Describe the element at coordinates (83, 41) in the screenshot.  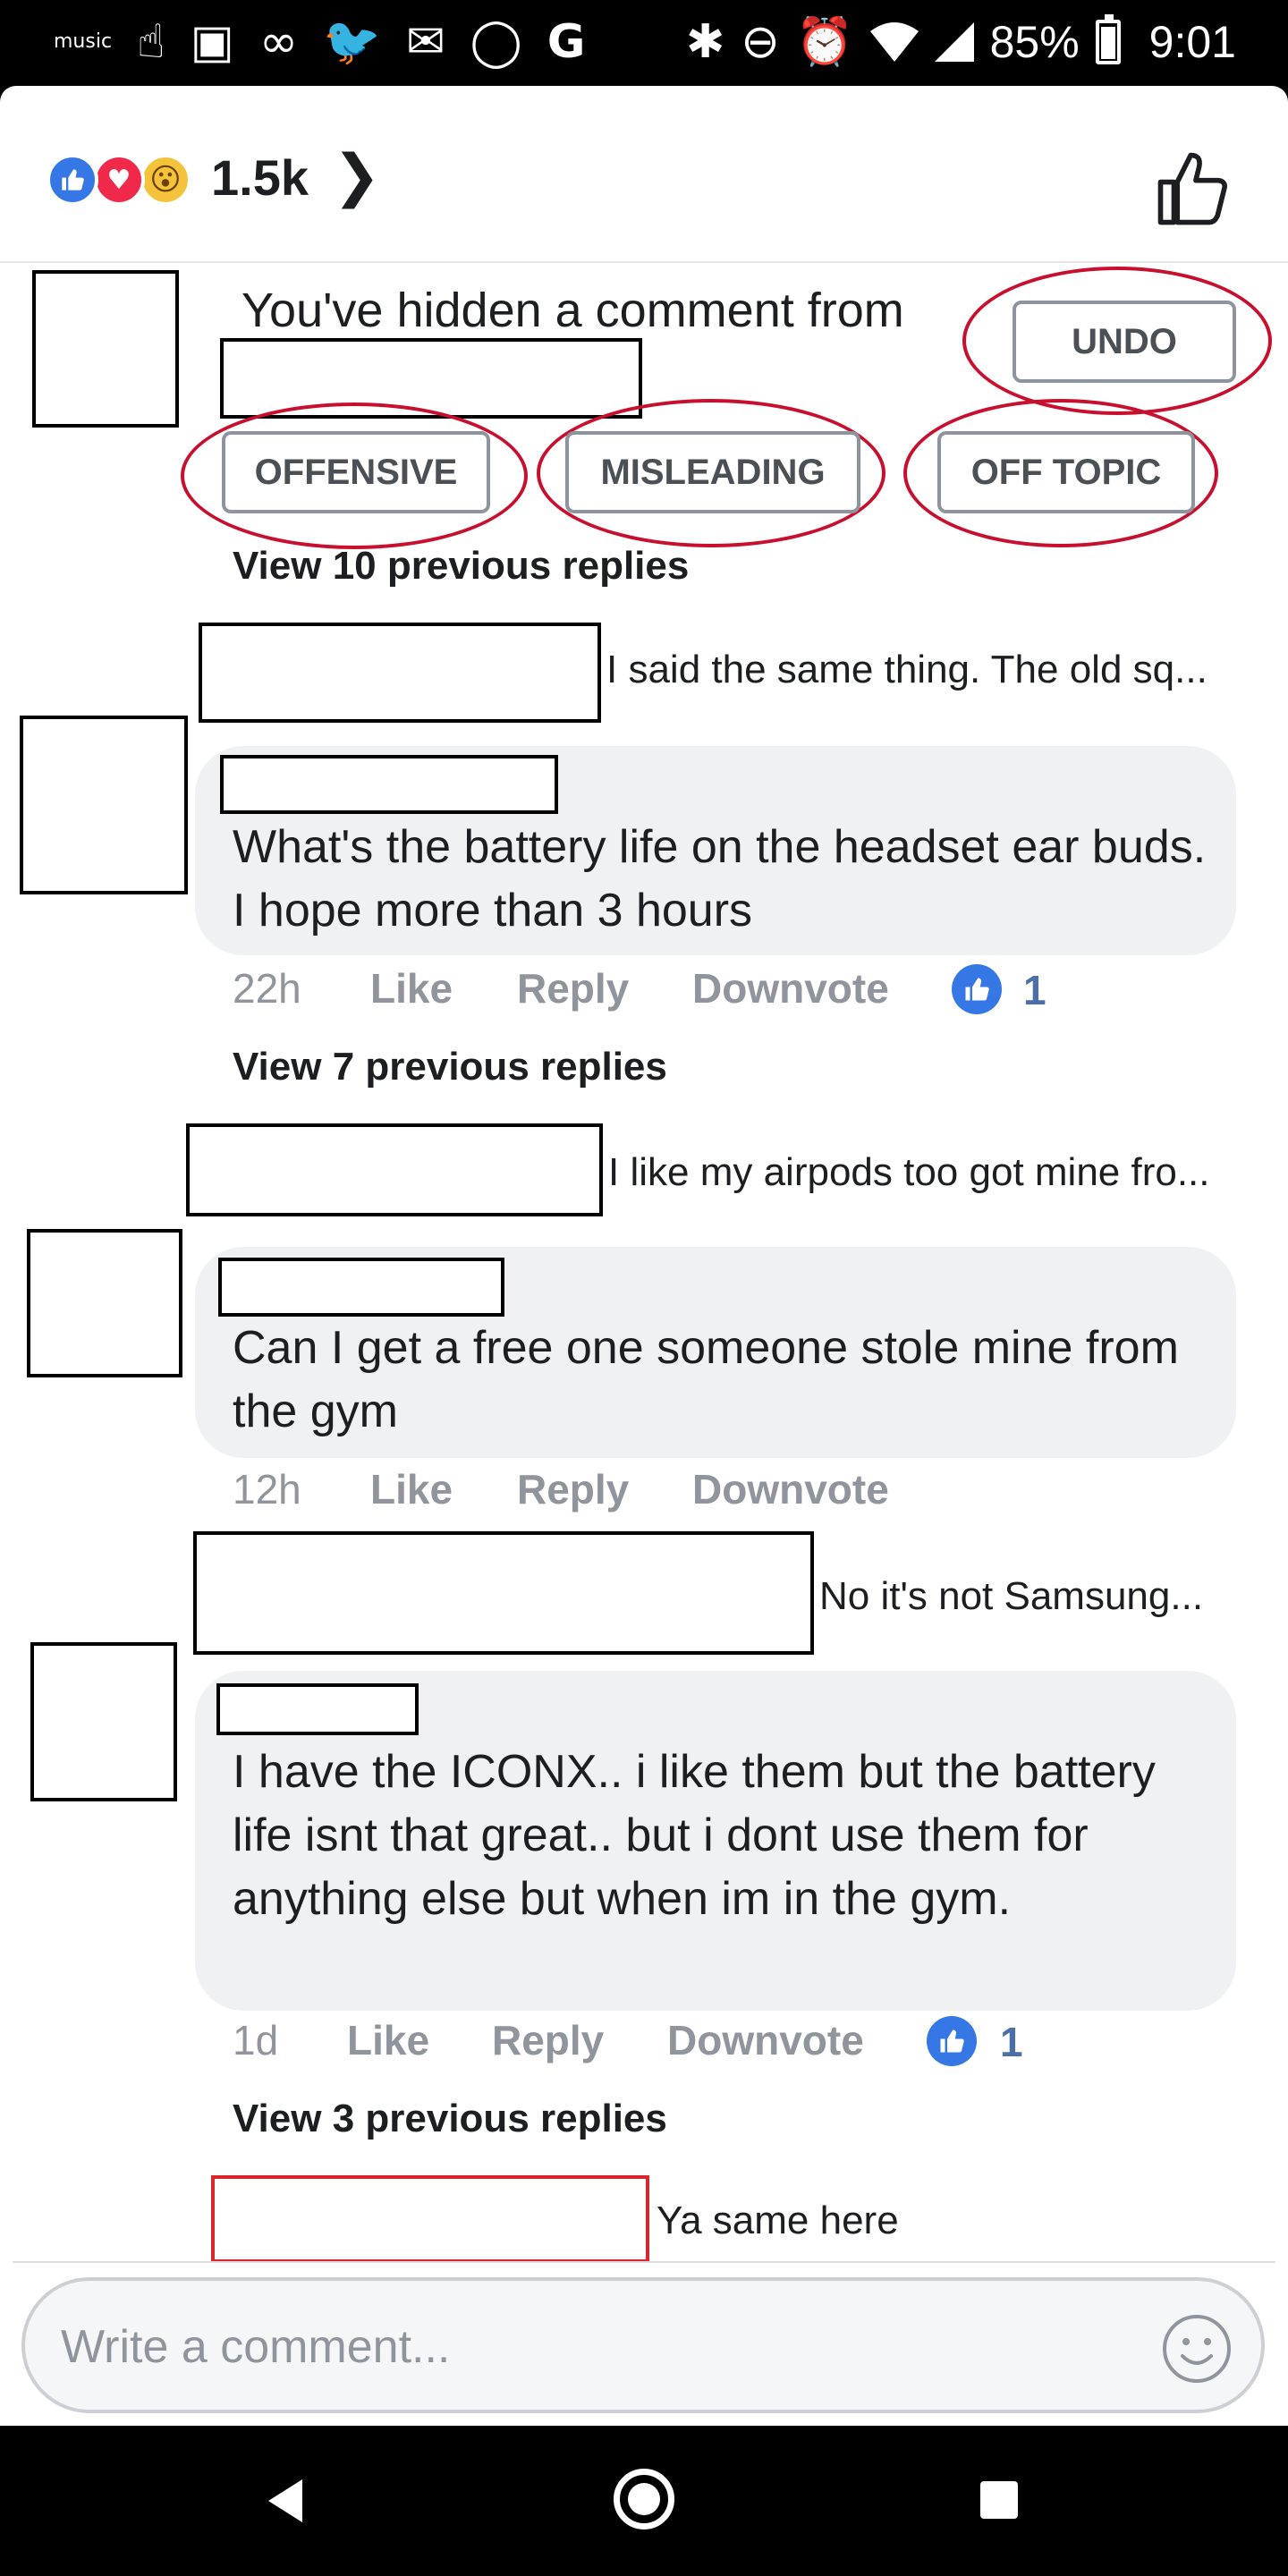
I see `amazon-music-icon: music` at that location.